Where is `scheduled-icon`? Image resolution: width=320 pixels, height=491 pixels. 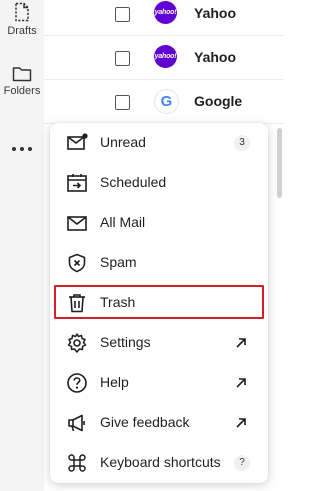
scheduled-icon is located at coordinates (77, 183).